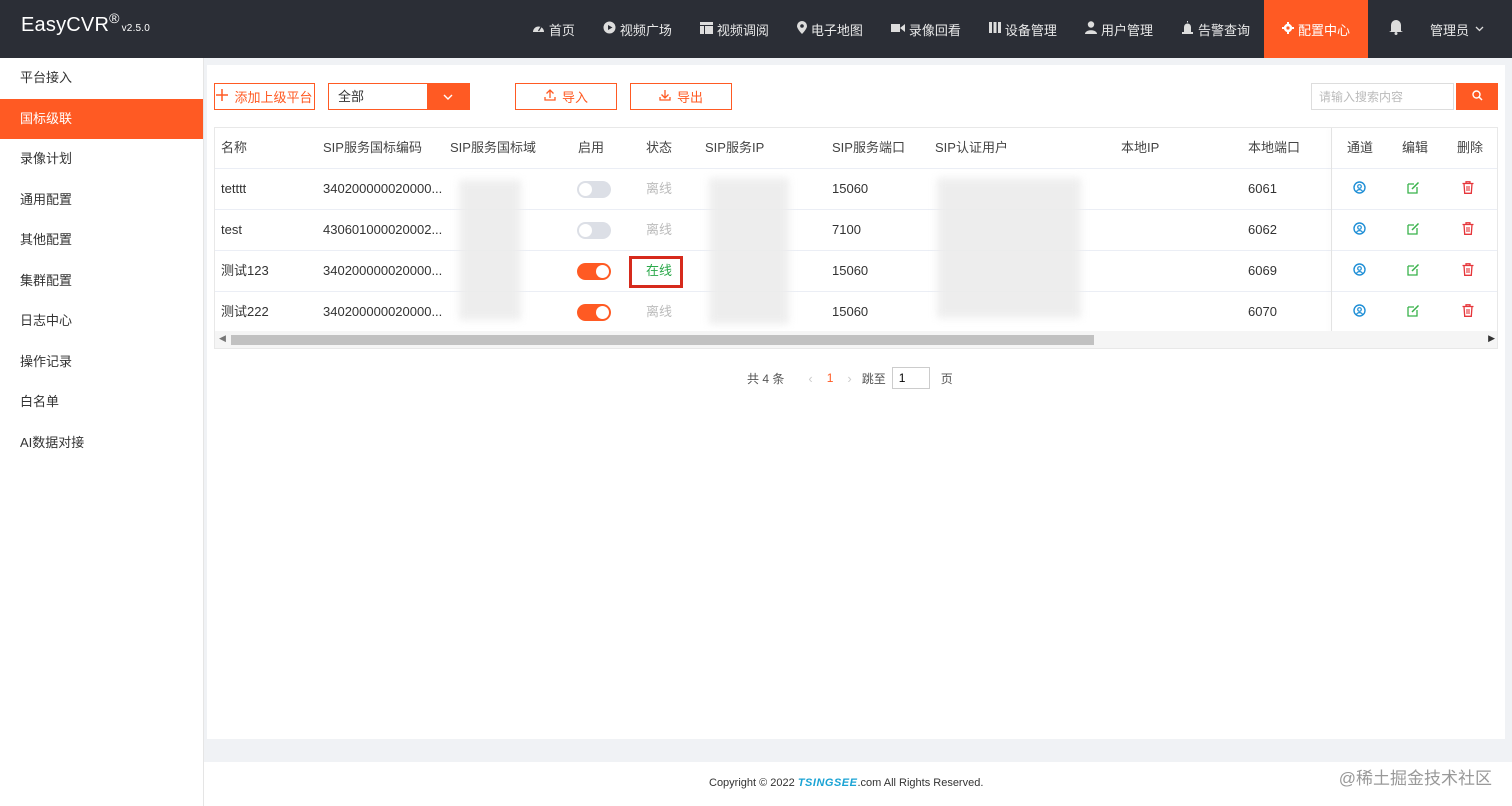 This screenshot has height=806, width=1512. I want to click on sidebar-item-ai-data: AI数据对接, so click(101, 443).